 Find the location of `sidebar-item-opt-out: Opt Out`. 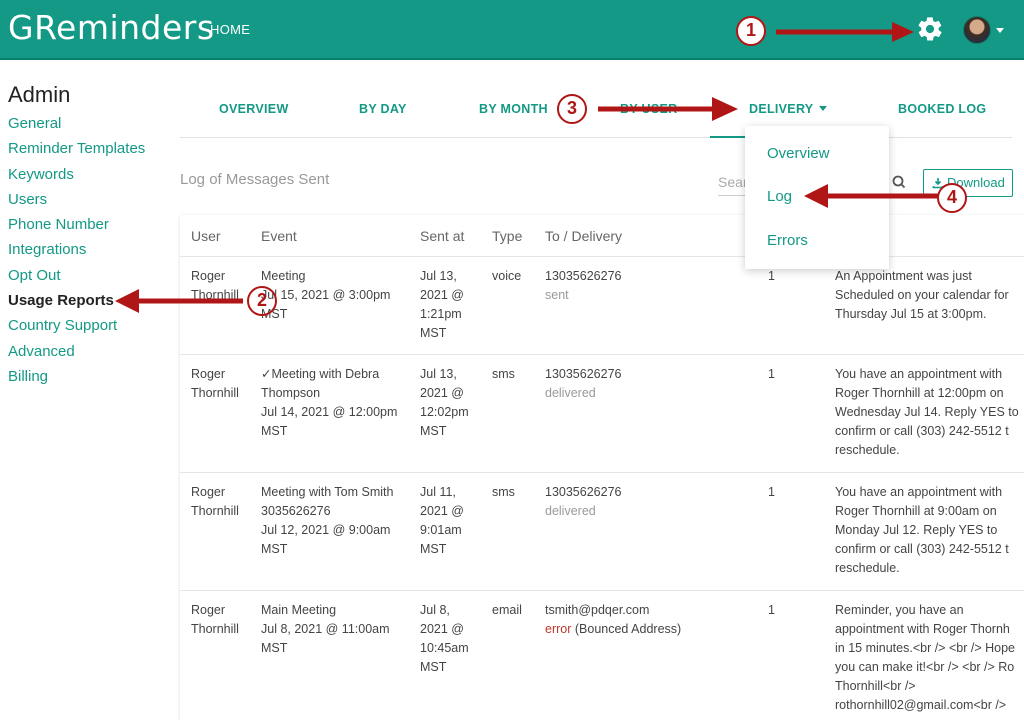

sidebar-item-opt-out: Opt Out is located at coordinates (76, 278).